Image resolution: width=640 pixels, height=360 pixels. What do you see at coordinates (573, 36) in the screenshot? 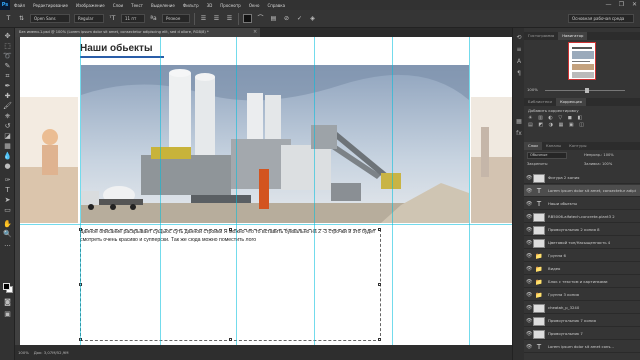
I see `tab-navigator: Навигатор` at bounding box center [573, 36].